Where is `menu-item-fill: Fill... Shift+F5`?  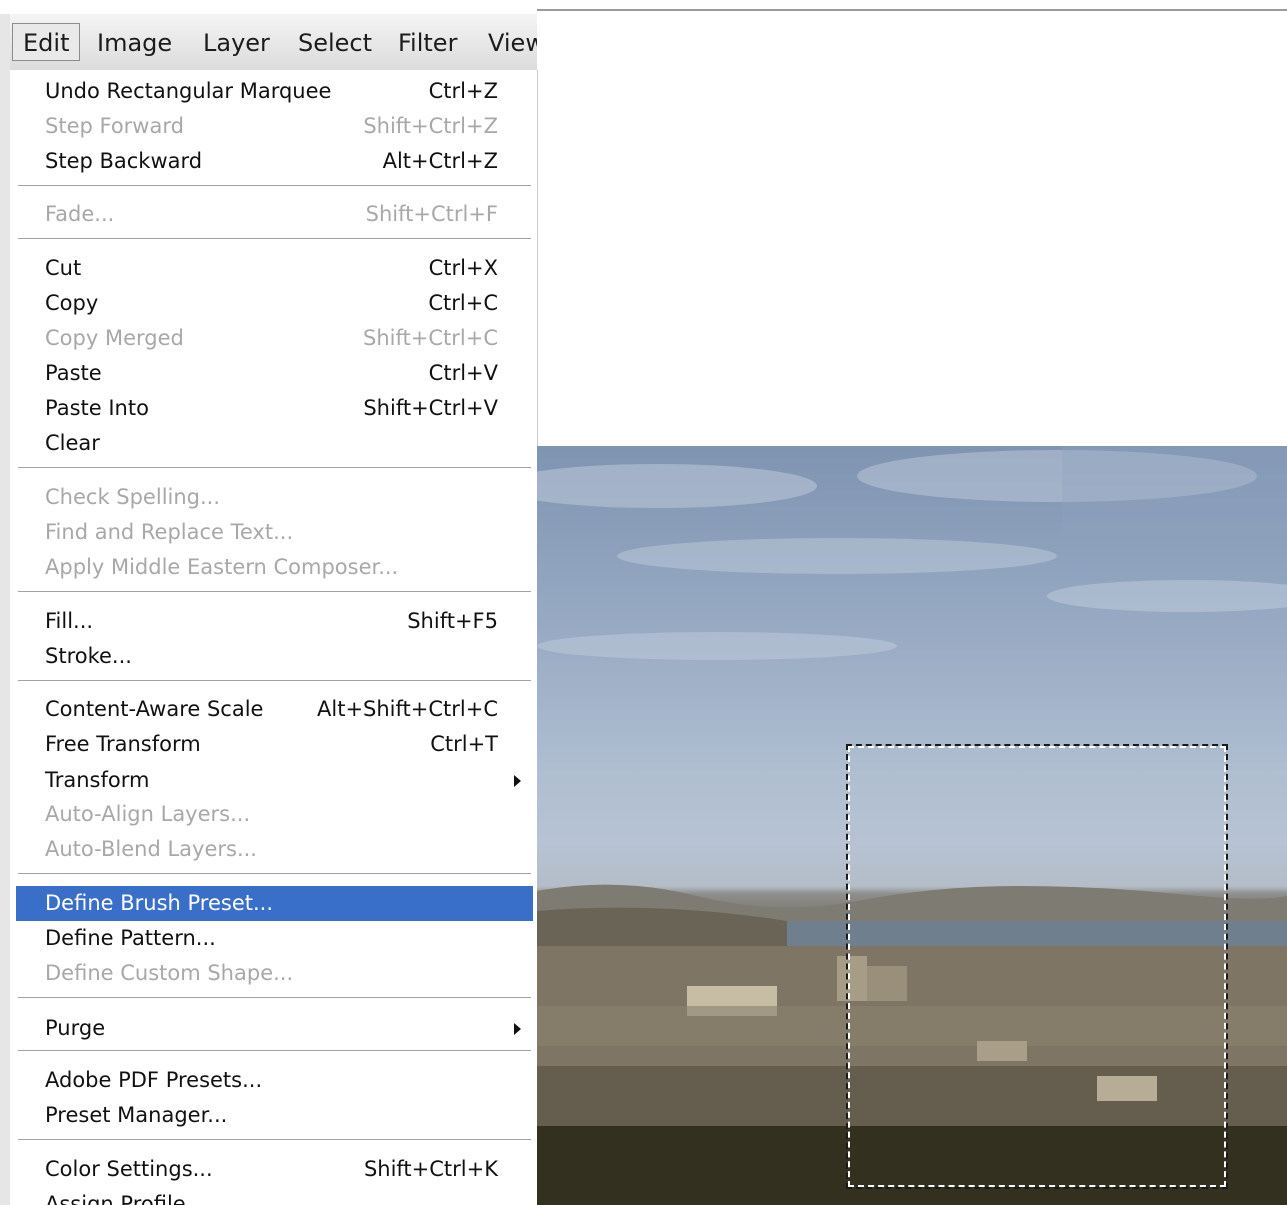
menu-item-fill: Fill... Shift+F5 is located at coordinates (274, 621).